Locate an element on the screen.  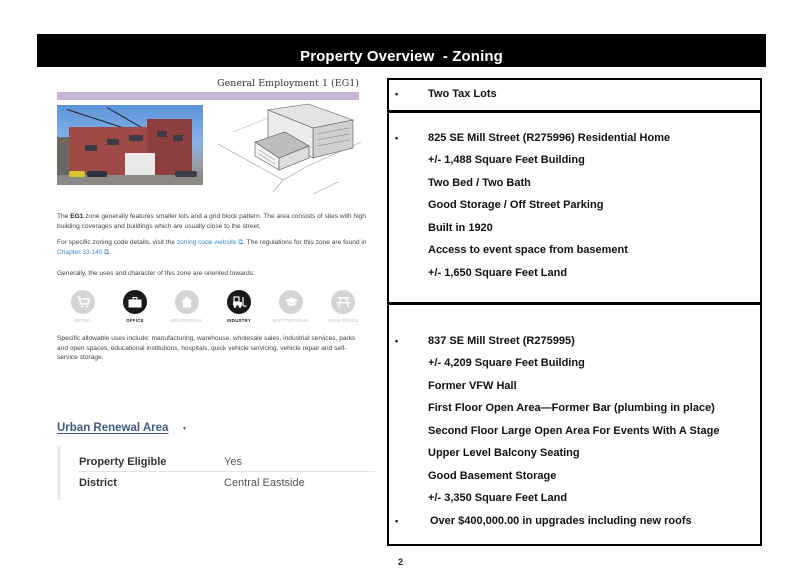
item-text: +/- 1,488 Square Feet Building is located at coordinates (506, 160).